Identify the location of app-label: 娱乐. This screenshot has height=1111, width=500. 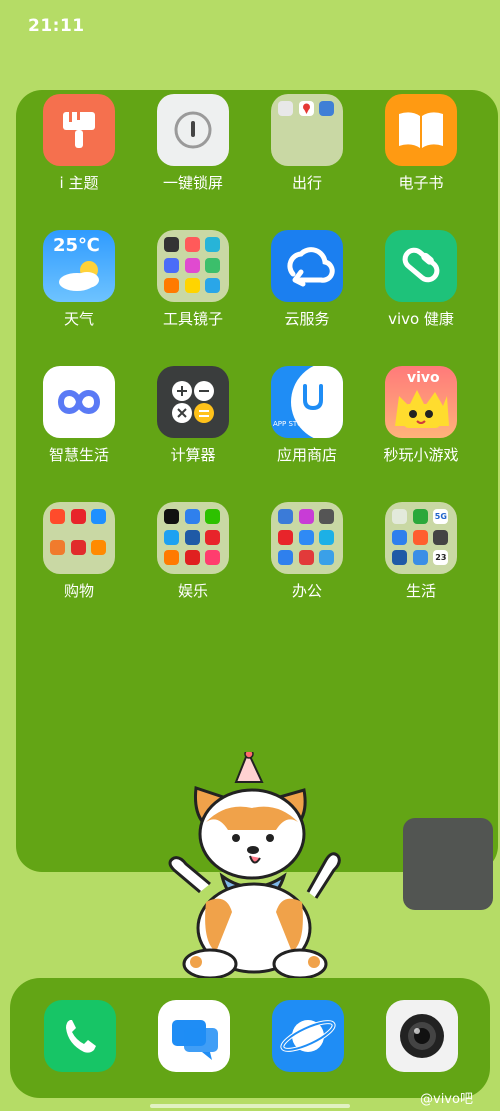
(192, 591).